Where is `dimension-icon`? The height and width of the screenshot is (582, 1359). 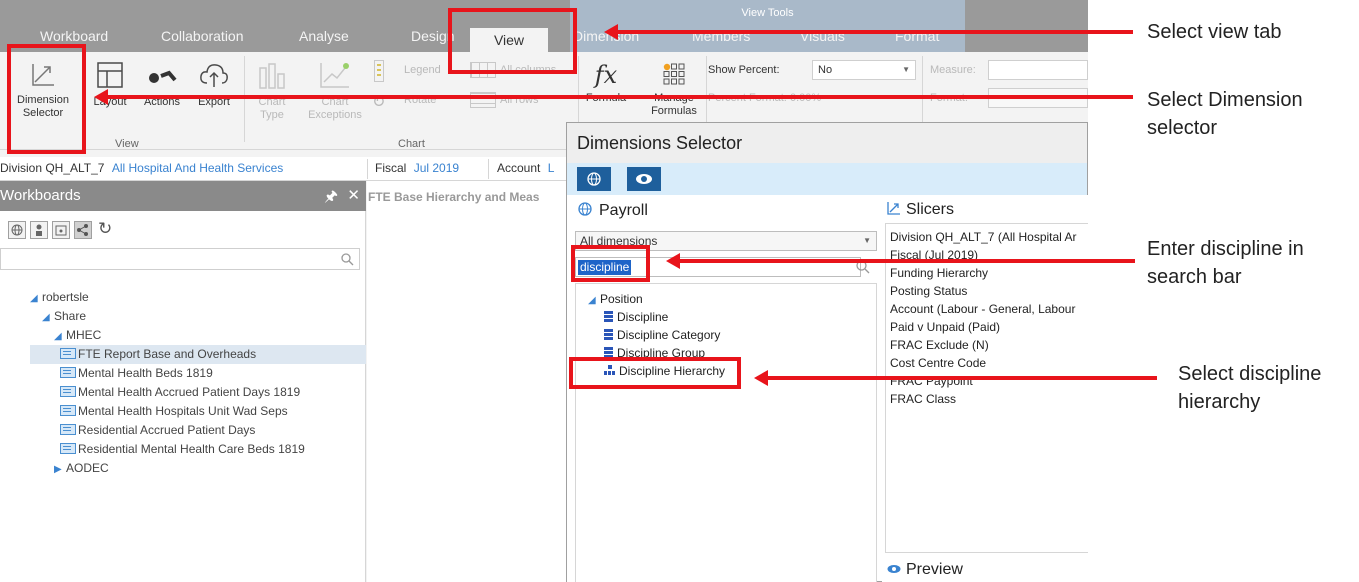 dimension-icon is located at coordinates (608, 316).